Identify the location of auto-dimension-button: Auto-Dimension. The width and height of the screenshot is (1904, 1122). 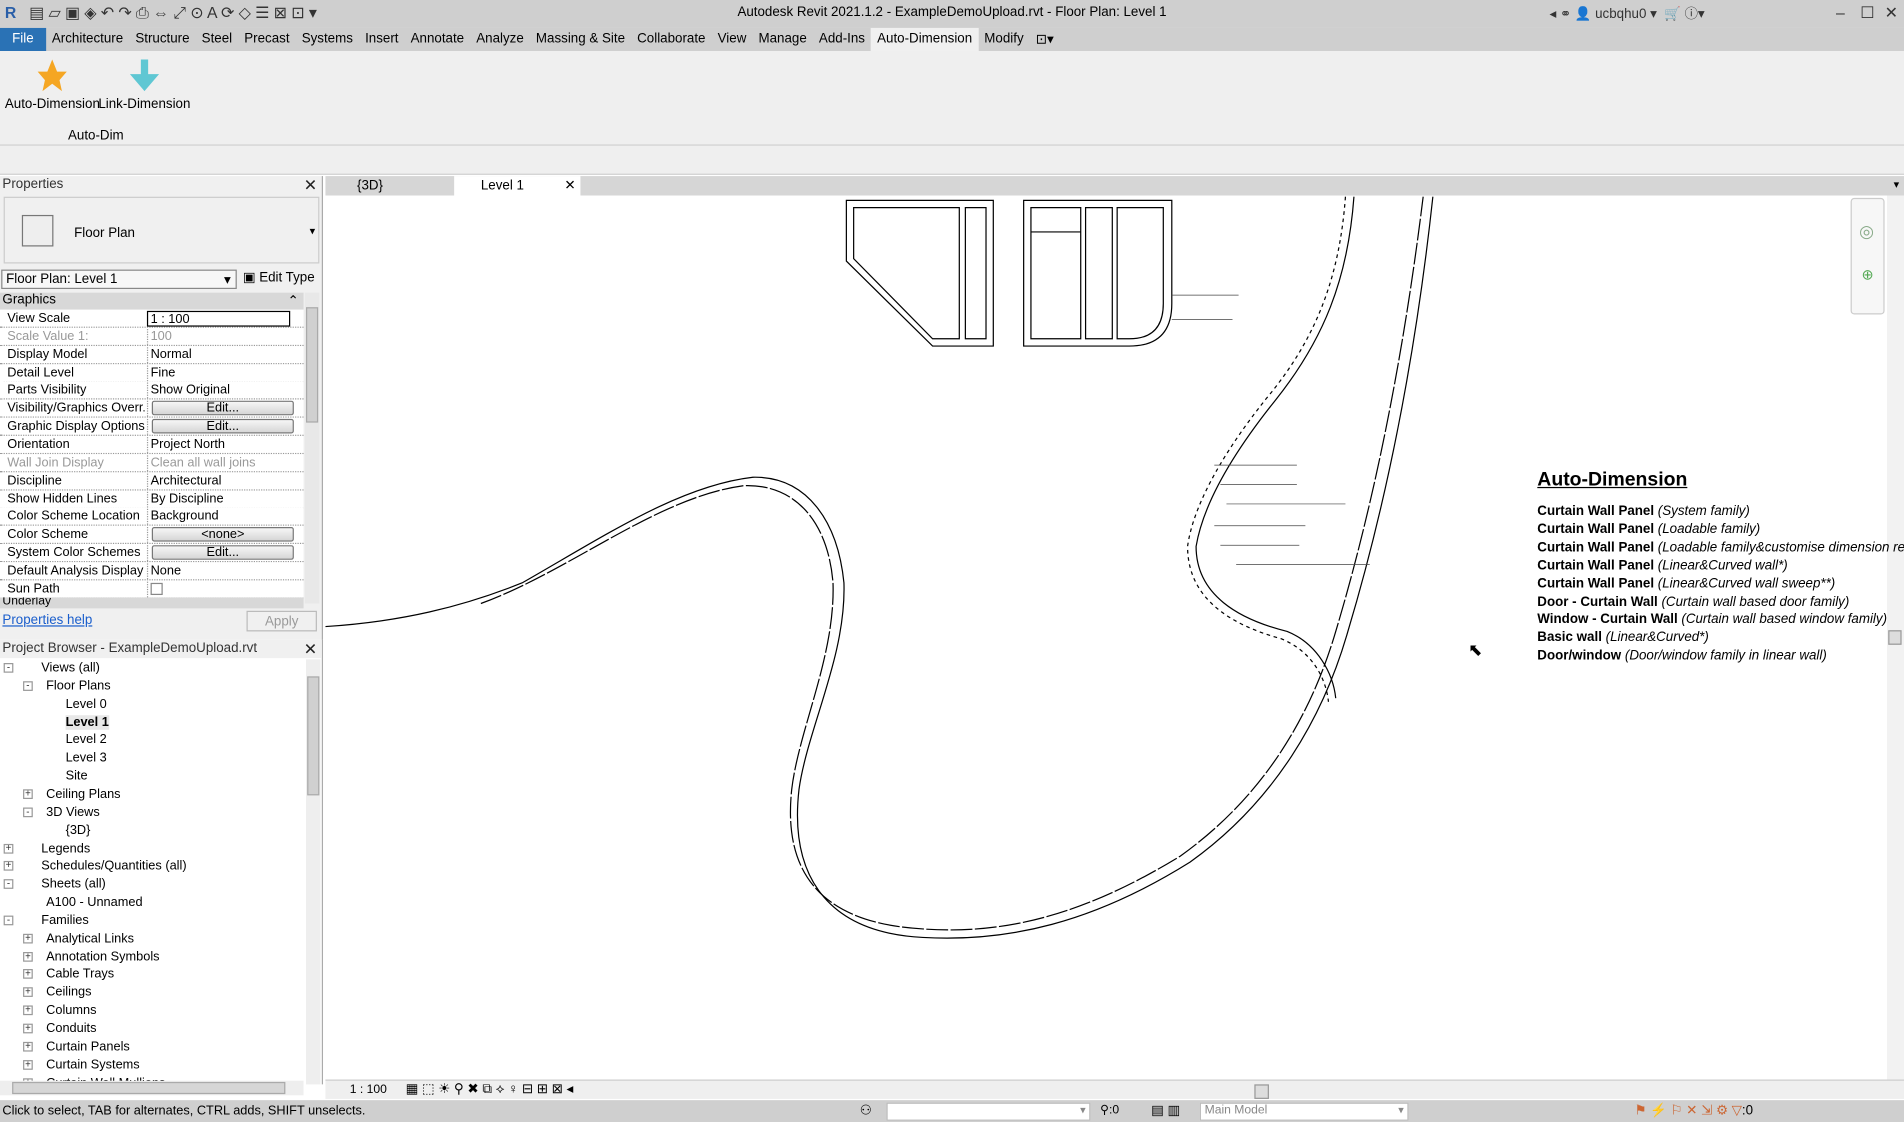
(52, 84).